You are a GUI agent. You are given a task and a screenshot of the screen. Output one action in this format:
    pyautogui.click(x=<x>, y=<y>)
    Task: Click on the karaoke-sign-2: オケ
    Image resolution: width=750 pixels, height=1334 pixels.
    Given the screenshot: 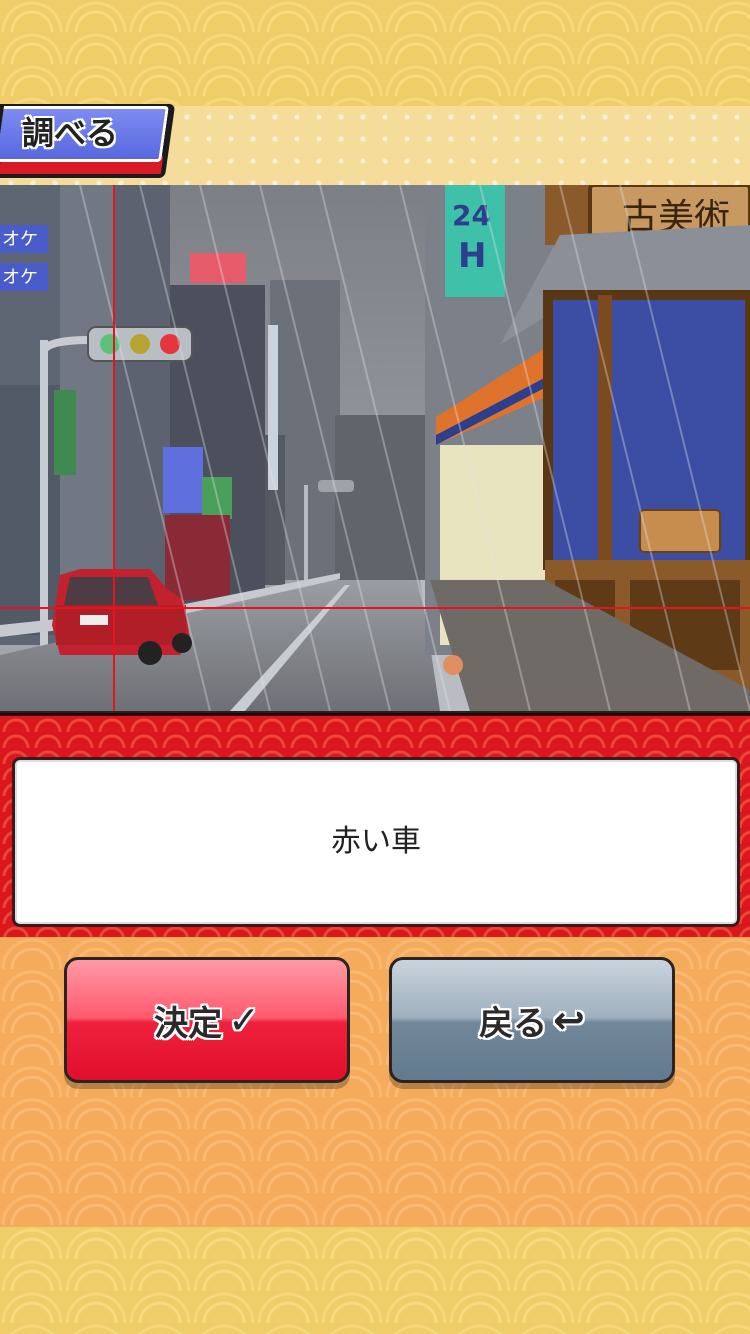 What is the action you would take?
    pyautogui.click(x=20, y=277)
    